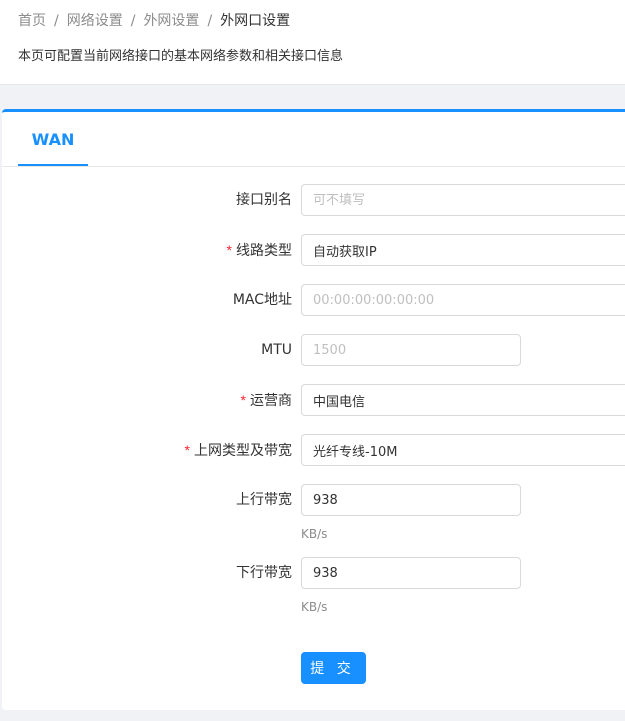 The height and width of the screenshot is (721, 625). I want to click on isp-select, so click(463, 400).